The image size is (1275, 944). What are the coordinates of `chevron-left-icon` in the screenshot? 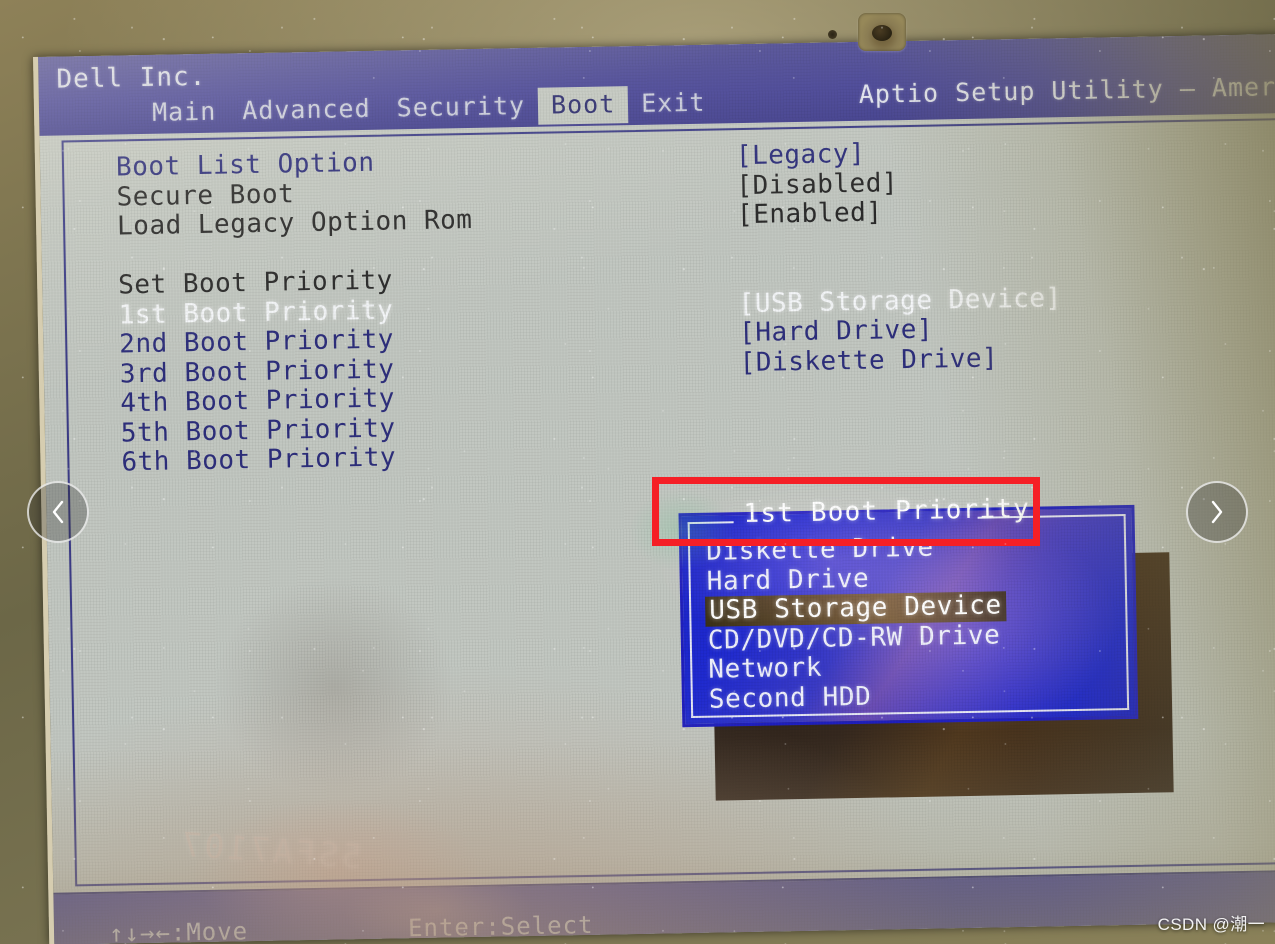 It's located at (58, 512).